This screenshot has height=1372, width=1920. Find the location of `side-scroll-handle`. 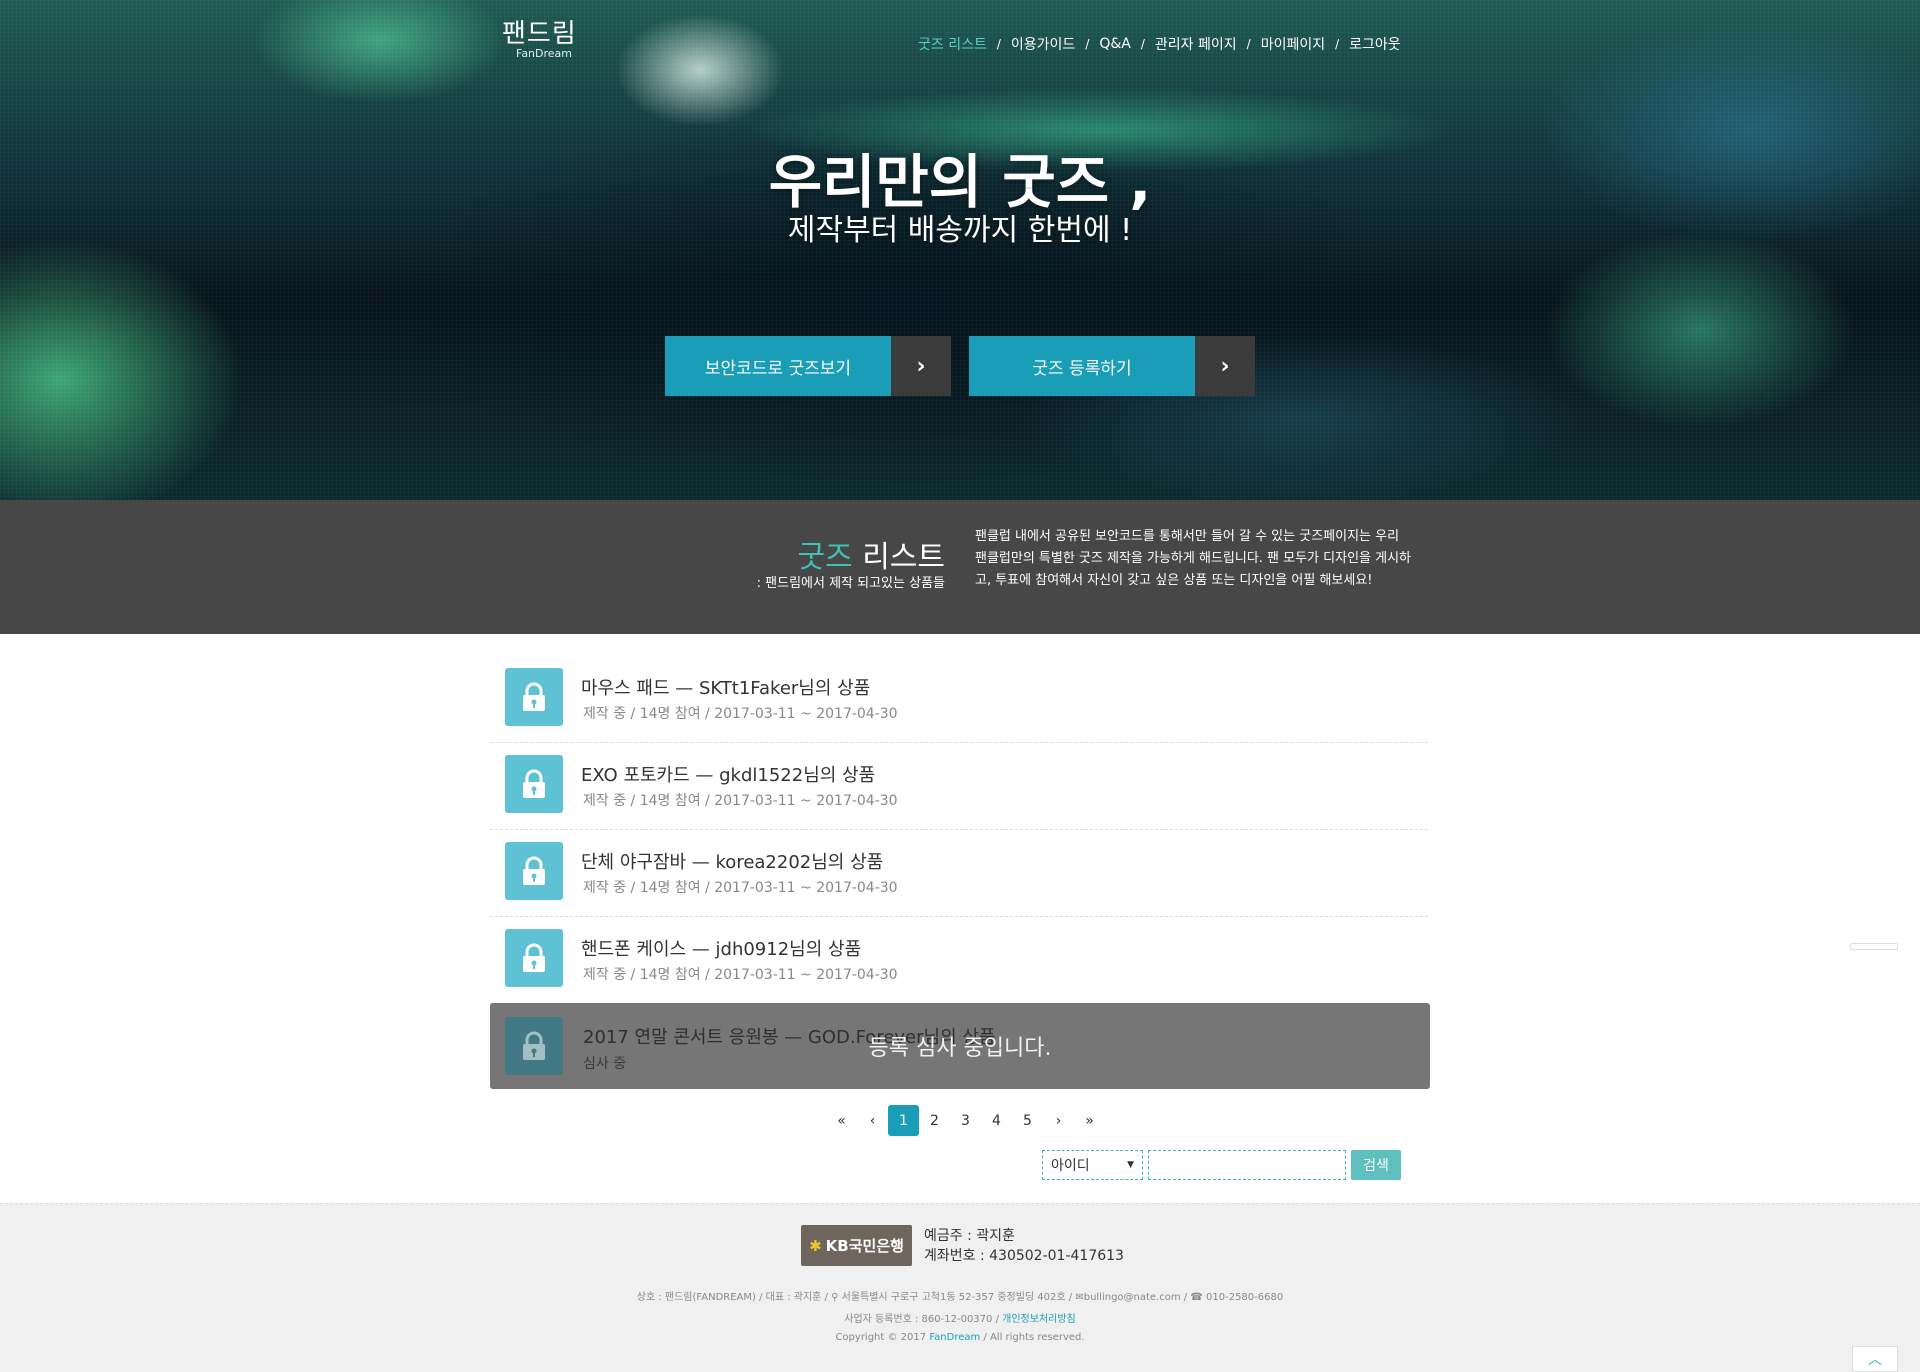

side-scroll-handle is located at coordinates (1874, 946).